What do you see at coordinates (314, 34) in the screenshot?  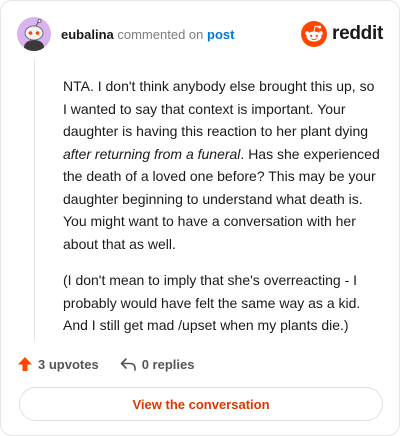 I see `reddit-snoo-icon` at bounding box center [314, 34].